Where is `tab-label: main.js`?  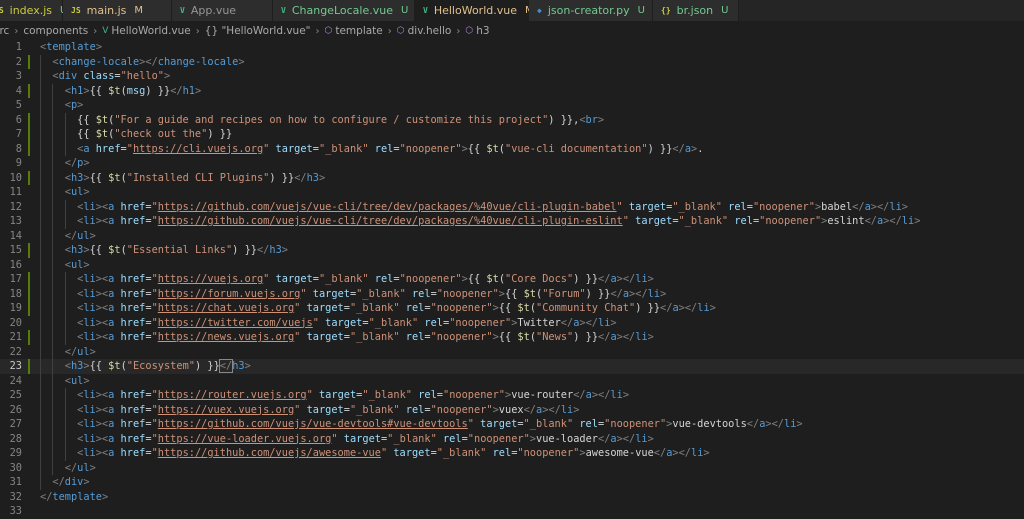 tab-label: main.js is located at coordinates (106, 10).